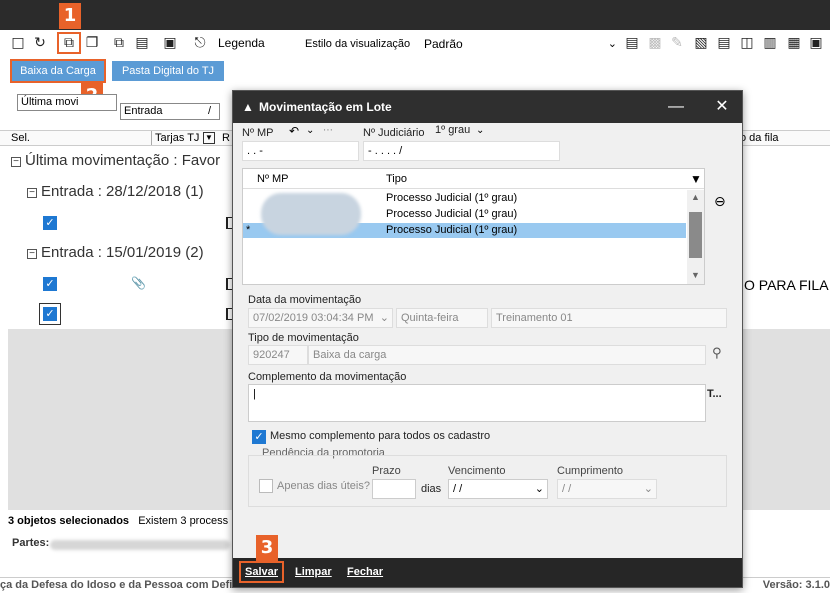  I want to click on app-titlebar, so click(415, 15).